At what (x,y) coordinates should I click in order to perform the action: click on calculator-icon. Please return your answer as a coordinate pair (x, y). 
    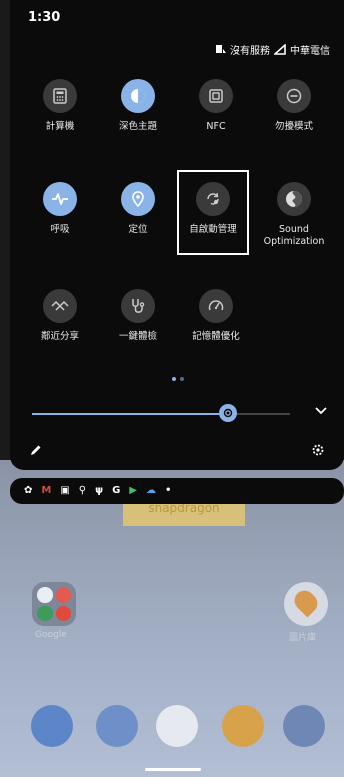
    Looking at the image, I should click on (60, 96).